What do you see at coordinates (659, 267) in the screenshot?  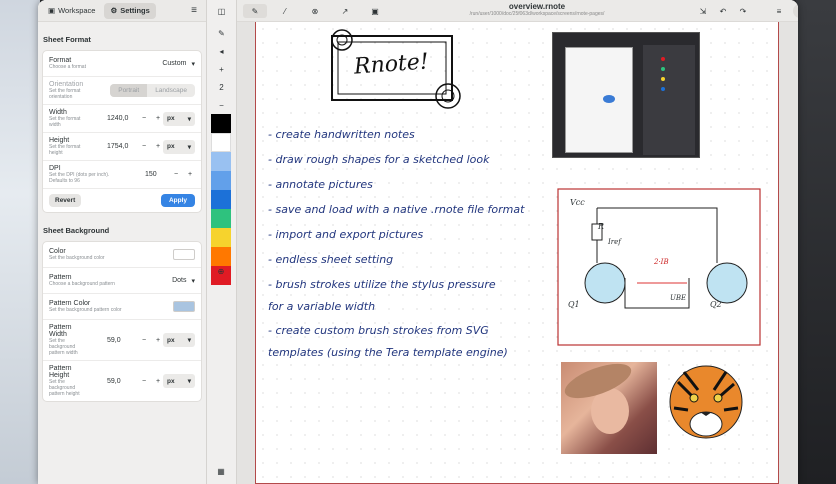 I see `circuit-drawing` at bounding box center [659, 267].